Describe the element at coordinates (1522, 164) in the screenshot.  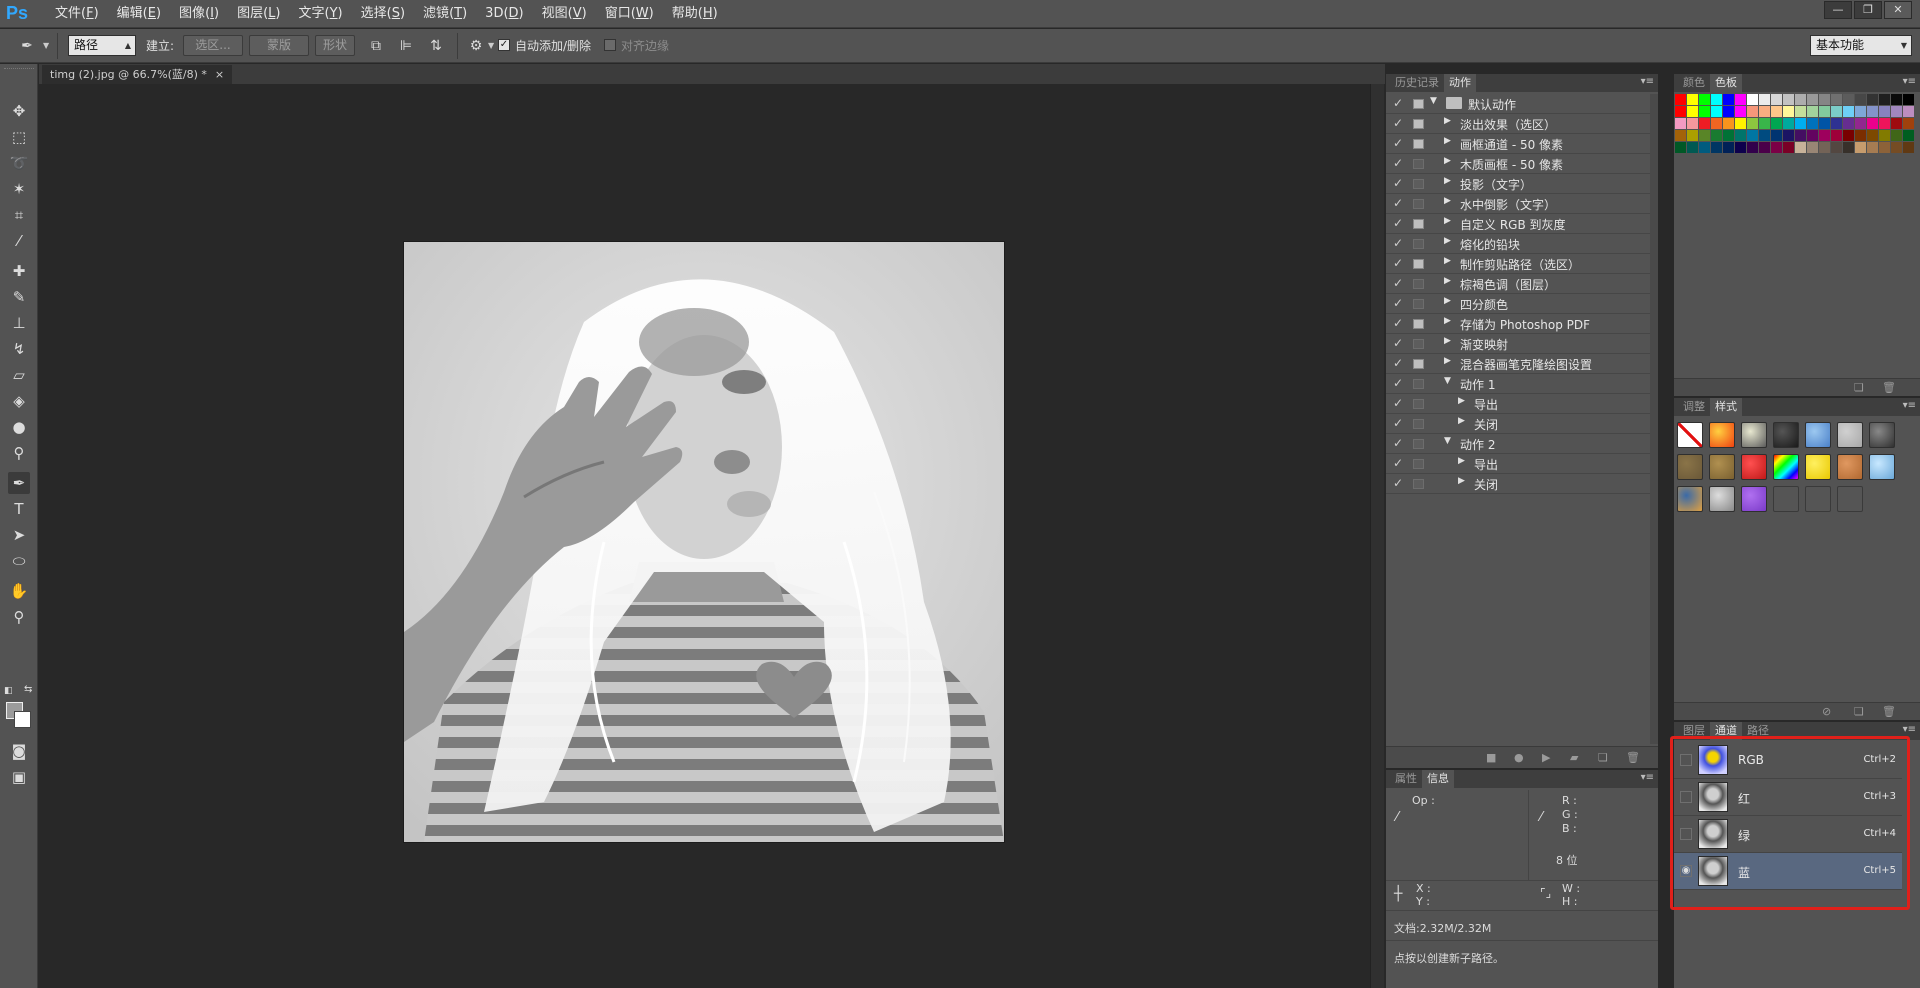
I see `action-row: ✓ ▶ 木质画框 - 50 像素` at that location.